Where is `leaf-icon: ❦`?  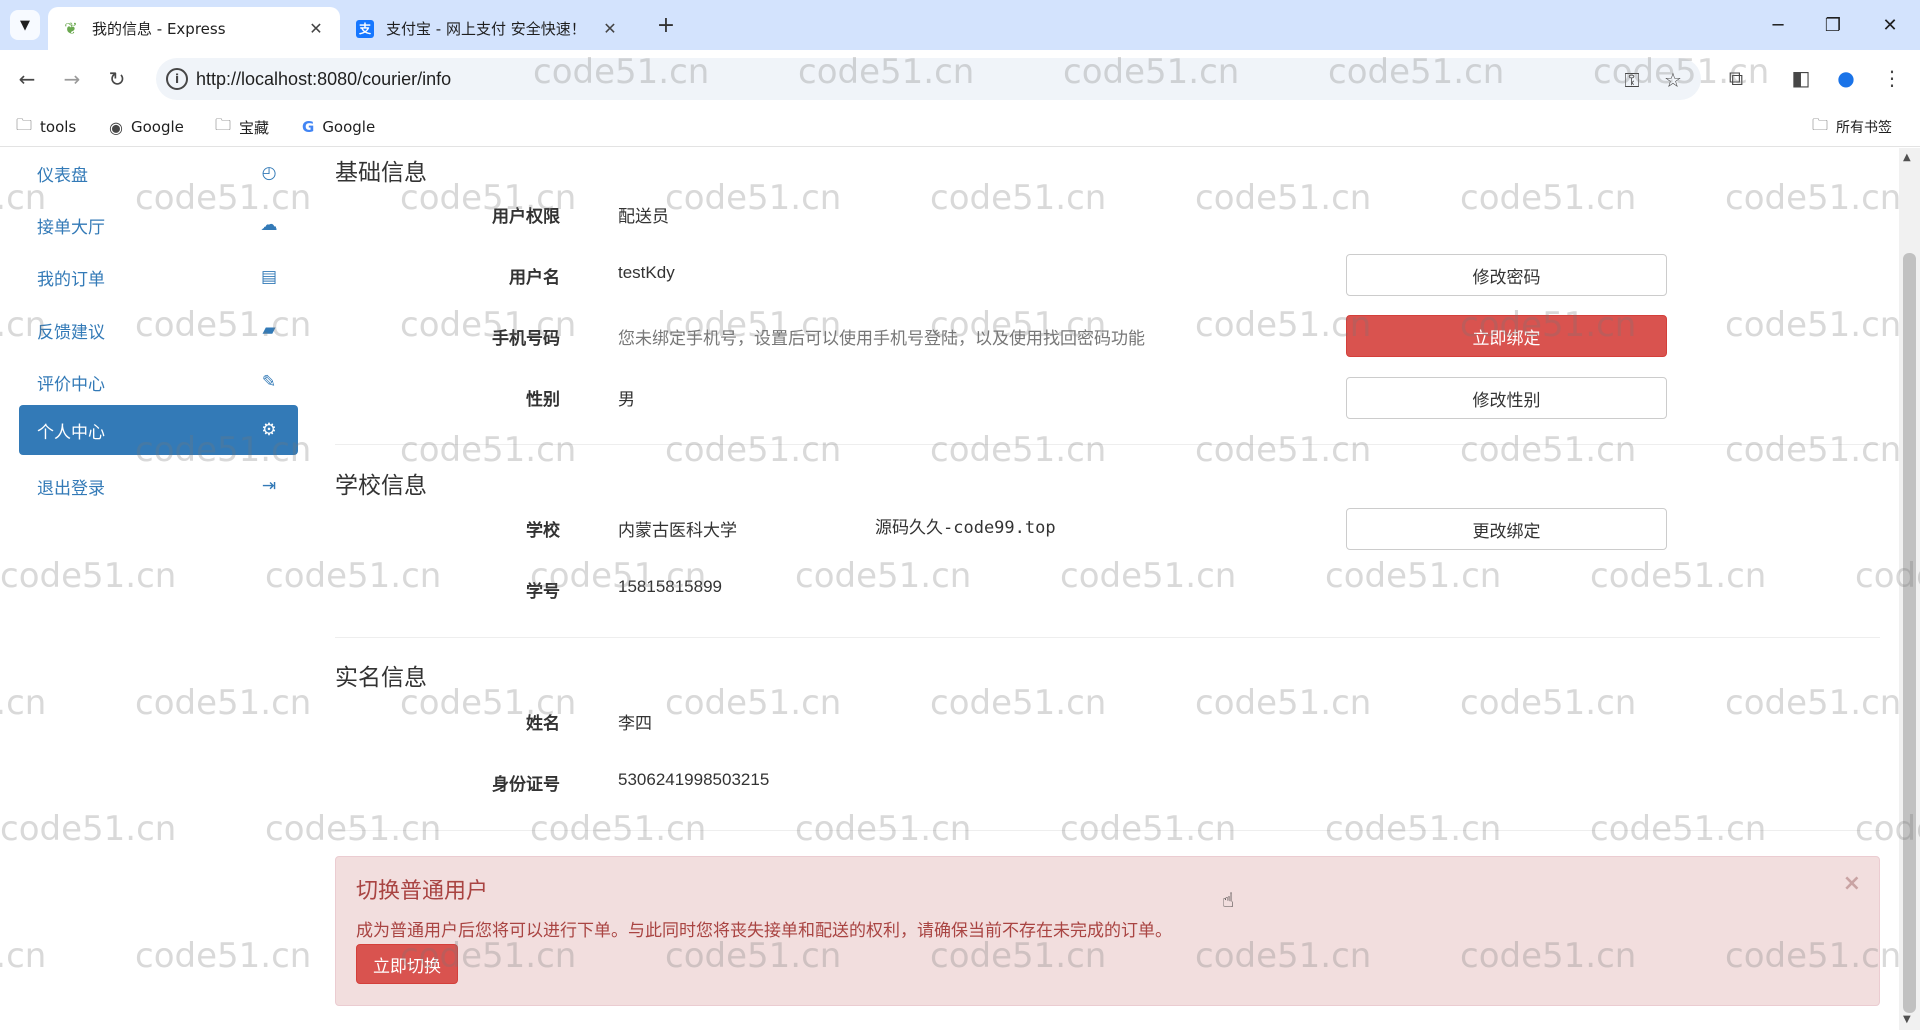 leaf-icon: ❦ is located at coordinates (71, 28).